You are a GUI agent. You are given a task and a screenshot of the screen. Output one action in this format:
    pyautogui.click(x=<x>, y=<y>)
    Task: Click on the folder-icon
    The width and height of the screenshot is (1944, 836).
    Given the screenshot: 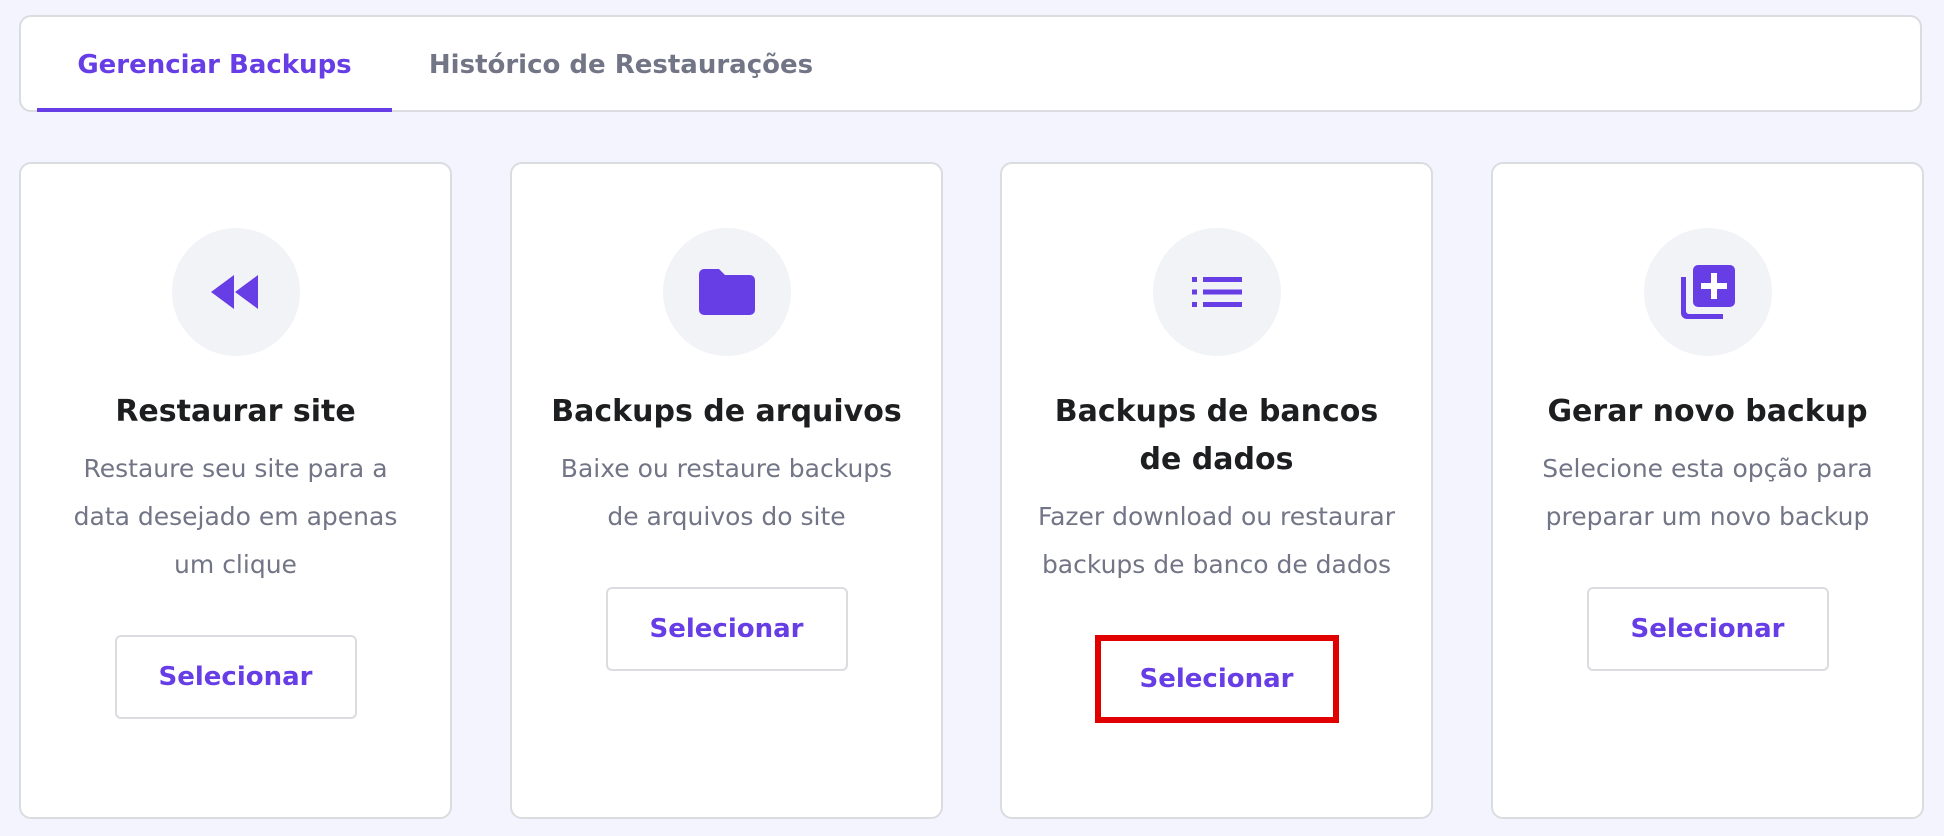 What is the action you would take?
    pyautogui.click(x=726, y=292)
    